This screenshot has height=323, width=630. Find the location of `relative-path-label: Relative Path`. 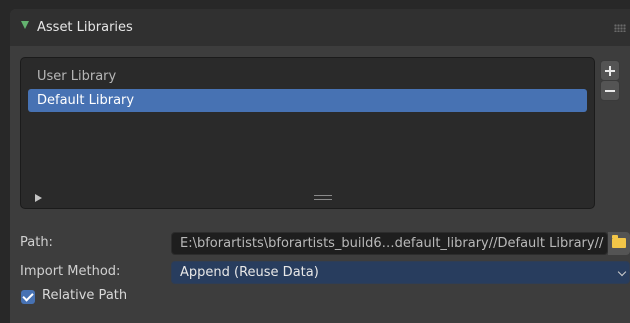

relative-path-label: Relative Path is located at coordinates (84, 295).